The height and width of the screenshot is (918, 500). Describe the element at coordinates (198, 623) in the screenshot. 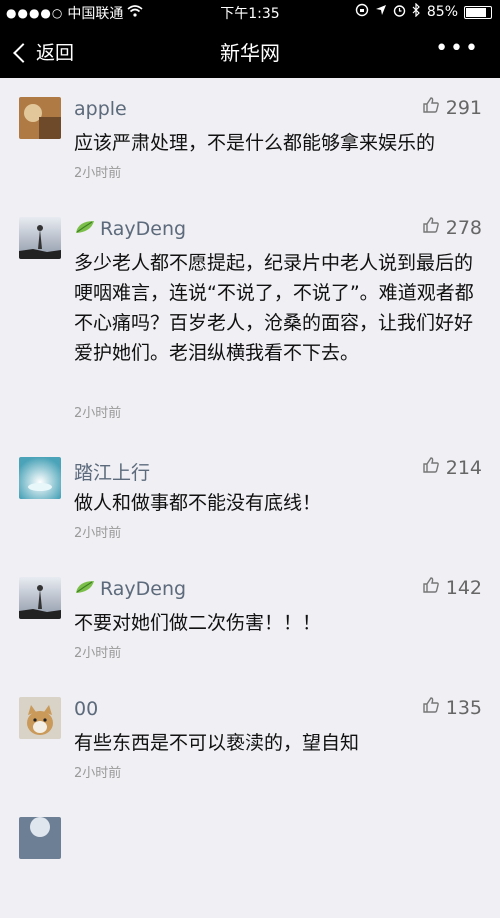

I see `comment-text: 不要对她们做二次伤害！！！` at that location.